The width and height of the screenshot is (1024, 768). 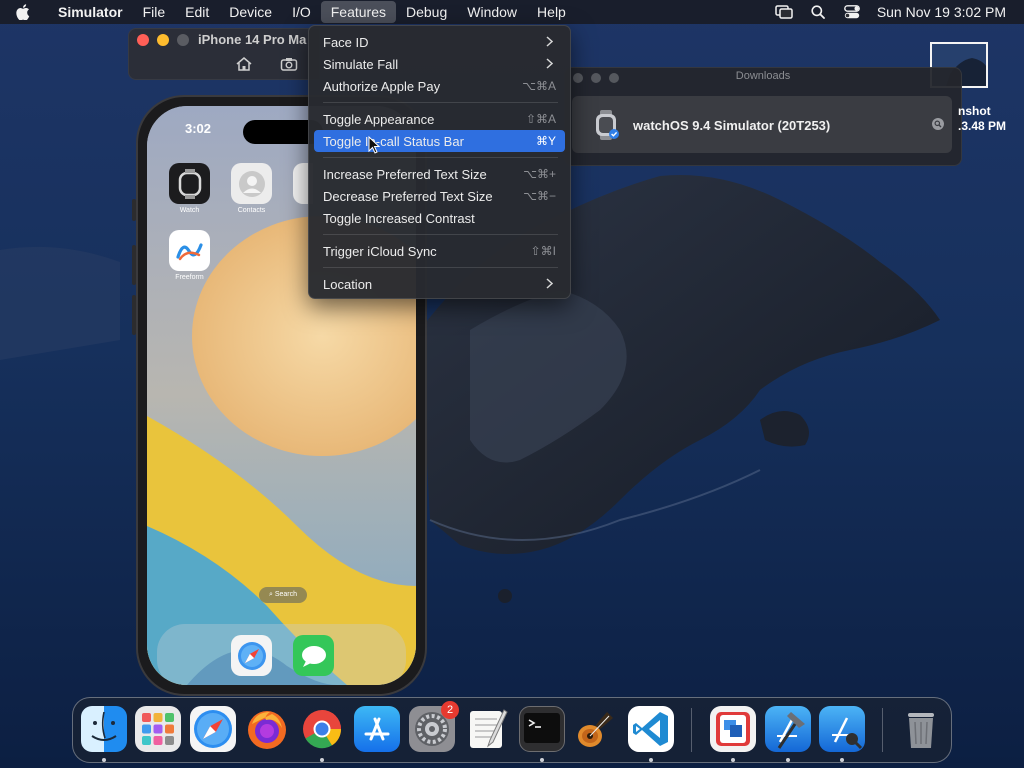 I want to click on show-in-finder-icon, so click(x=938, y=124).